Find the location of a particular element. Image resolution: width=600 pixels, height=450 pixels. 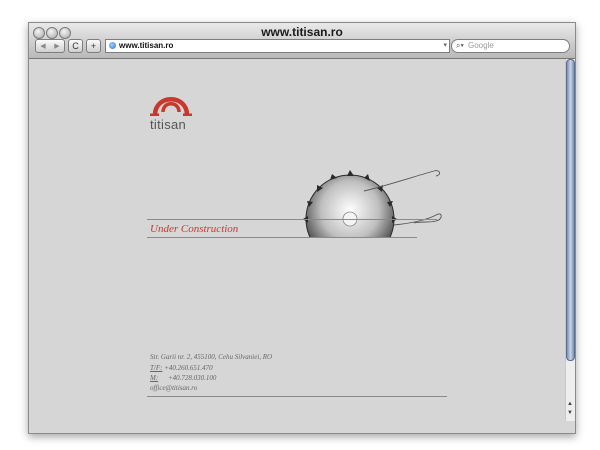

scroll-down-arrow-icon: ▼ is located at coordinates (570, 413).